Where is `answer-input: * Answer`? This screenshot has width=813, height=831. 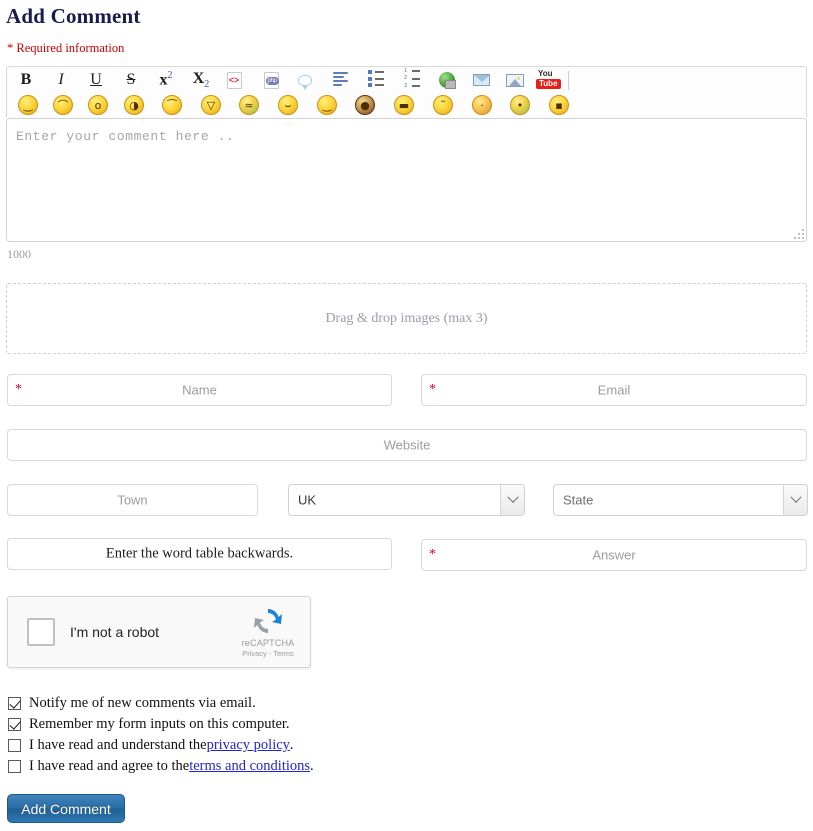 answer-input: * Answer is located at coordinates (614, 555).